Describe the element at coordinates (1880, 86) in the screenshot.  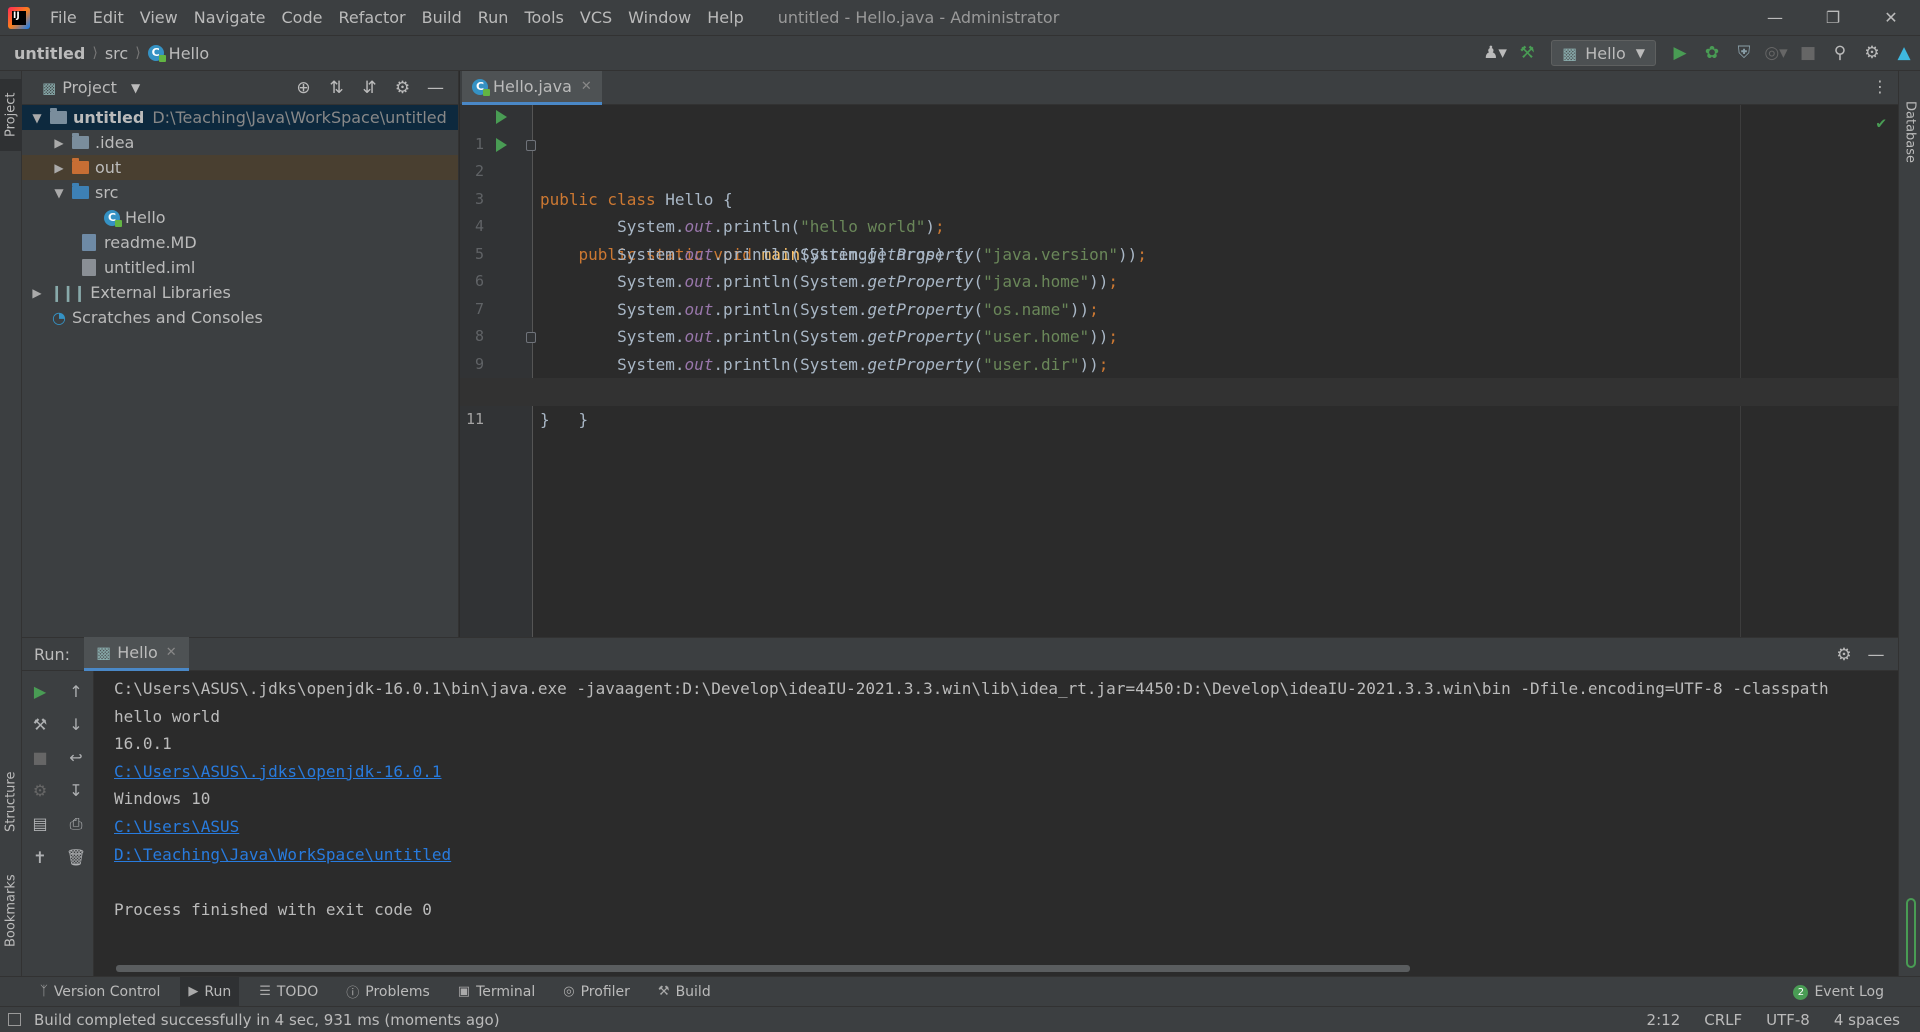
I see `more-options-icon: ⋮` at that location.